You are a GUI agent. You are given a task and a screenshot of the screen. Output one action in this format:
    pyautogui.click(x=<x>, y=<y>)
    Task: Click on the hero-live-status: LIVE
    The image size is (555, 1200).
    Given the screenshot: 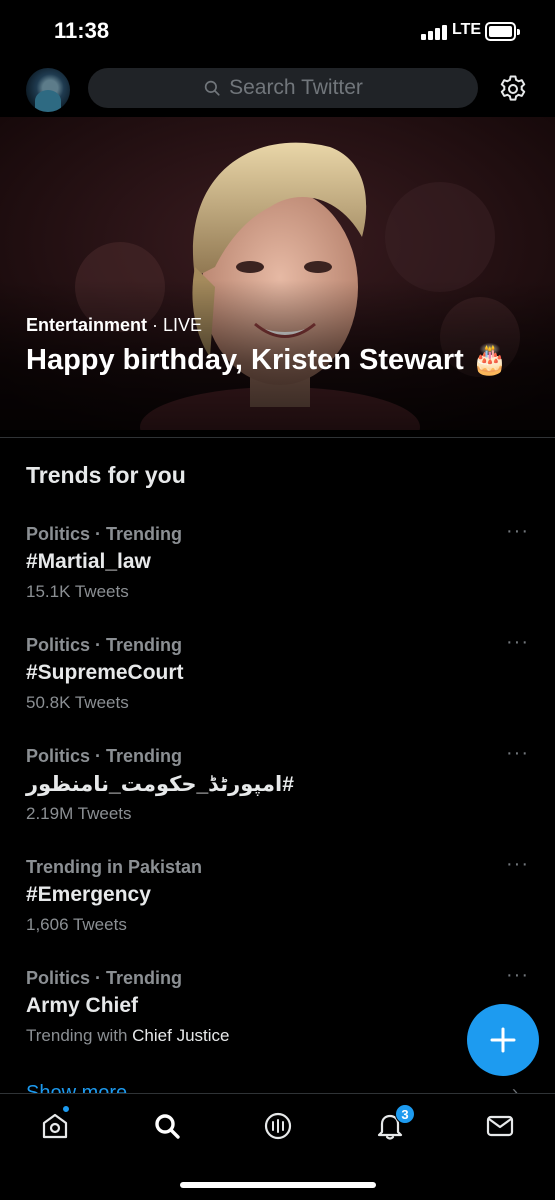 What is the action you would take?
    pyautogui.click(x=183, y=325)
    